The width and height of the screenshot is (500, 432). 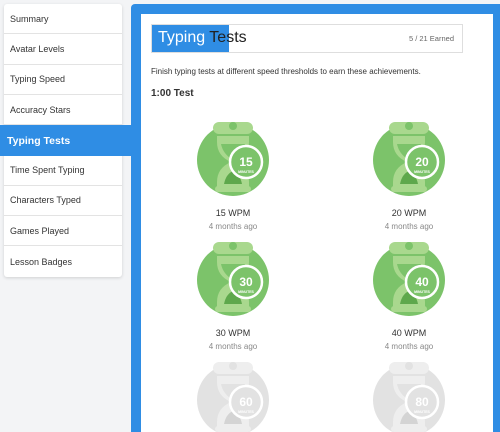 I want to click on sidebar-item-label: Avatar Levels, so click(x=37, y=48).